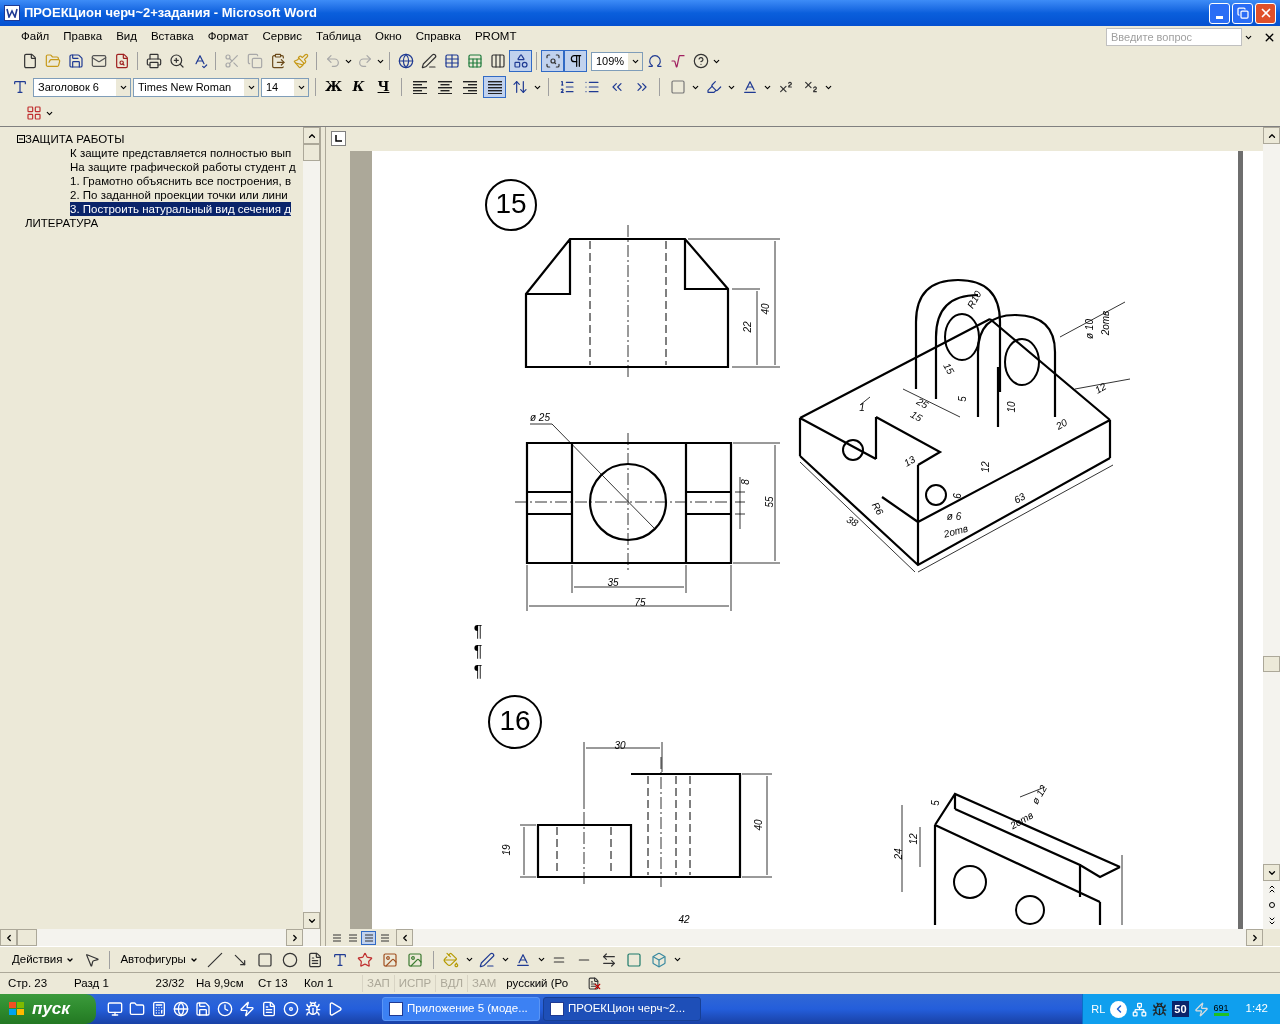  What do you see at coordinates (383, 87) in the screenshot?
I see `underline-button: Ч` at bounding box center [383, 87].